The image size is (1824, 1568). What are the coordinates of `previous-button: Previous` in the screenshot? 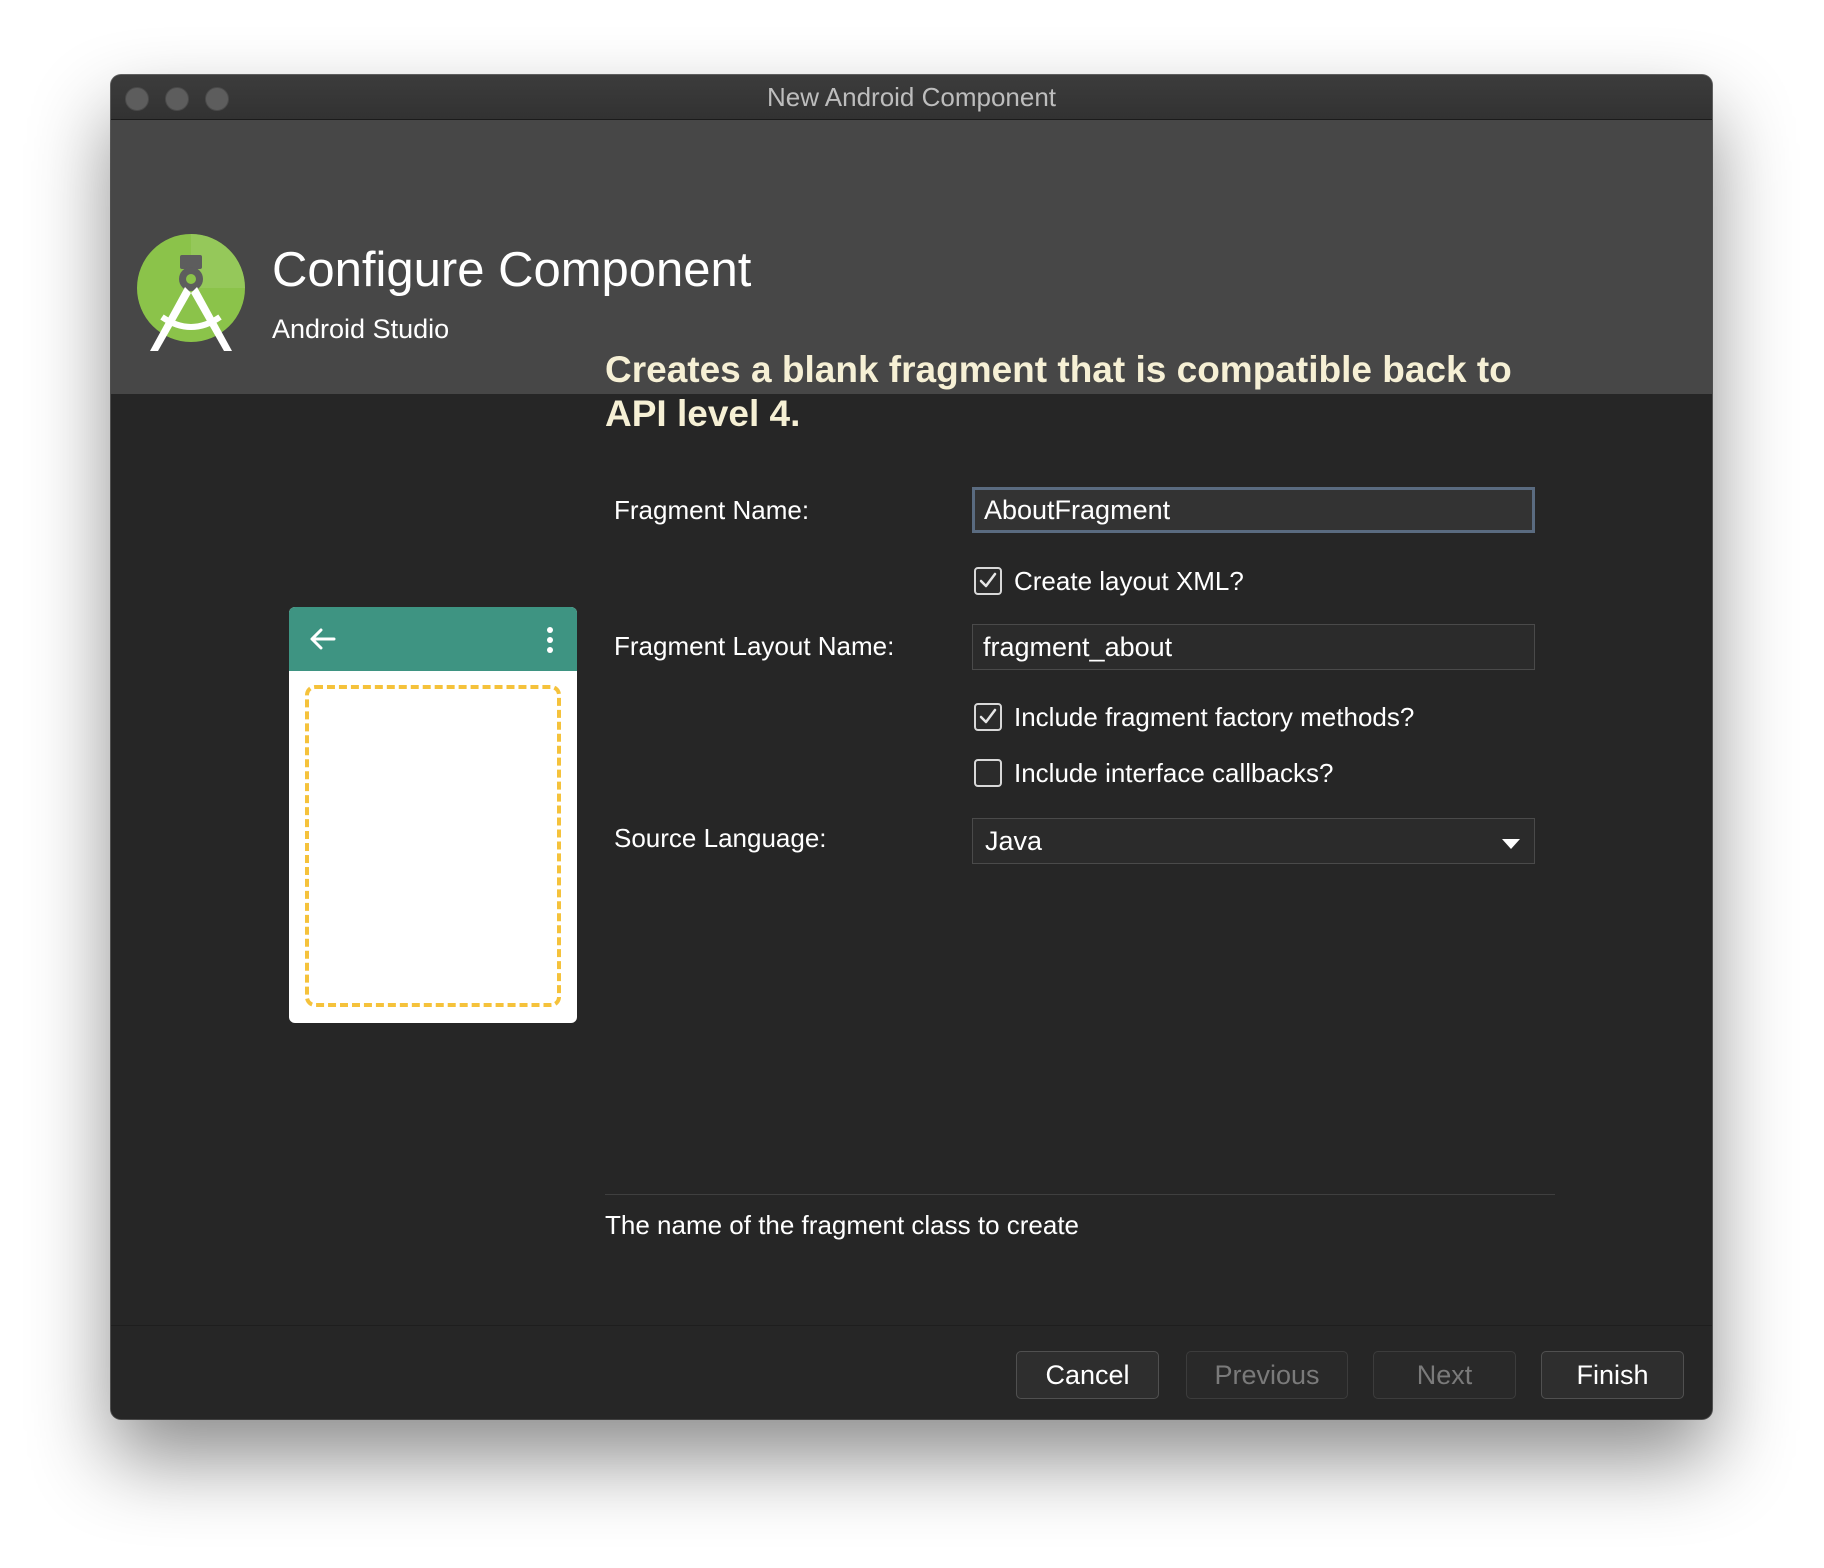 It's located at (1267, 1375).